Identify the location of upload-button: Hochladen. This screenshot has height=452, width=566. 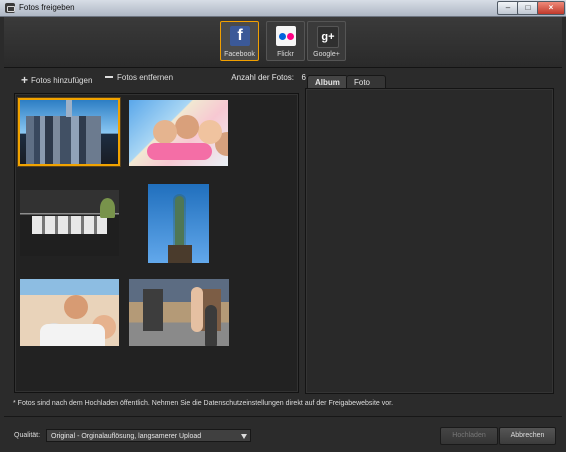
(469, 436).